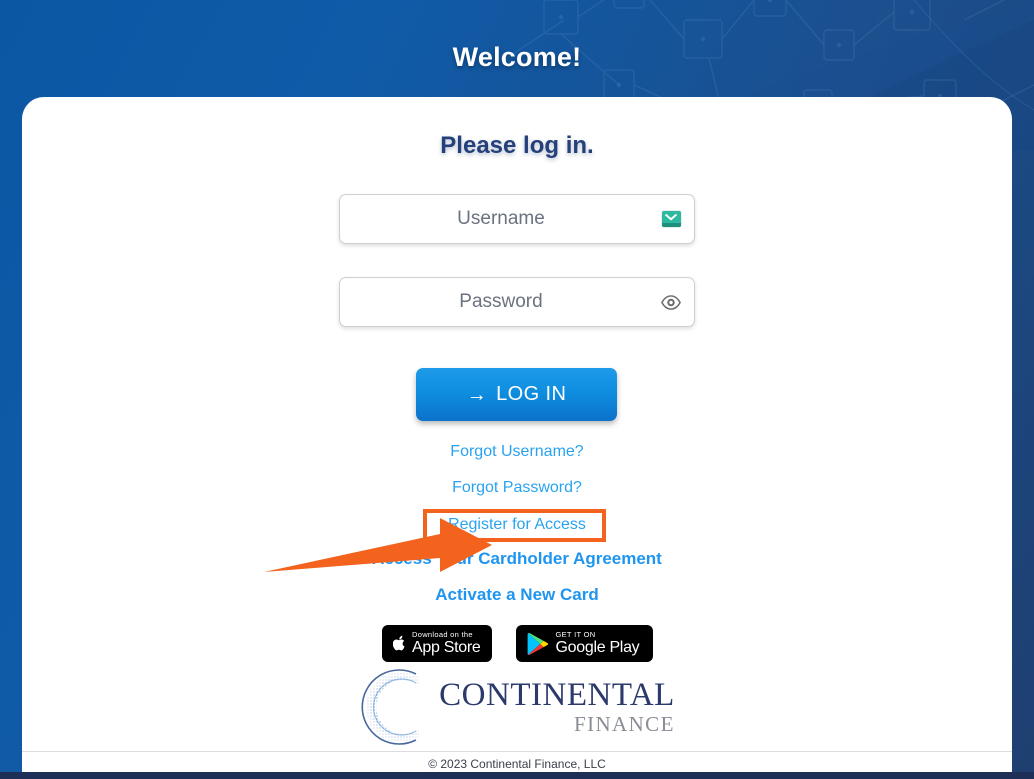 Image resolution: width=1034 pixels, height=779 pixels. I want to click on password-field-wrapper, so click(517, 302).